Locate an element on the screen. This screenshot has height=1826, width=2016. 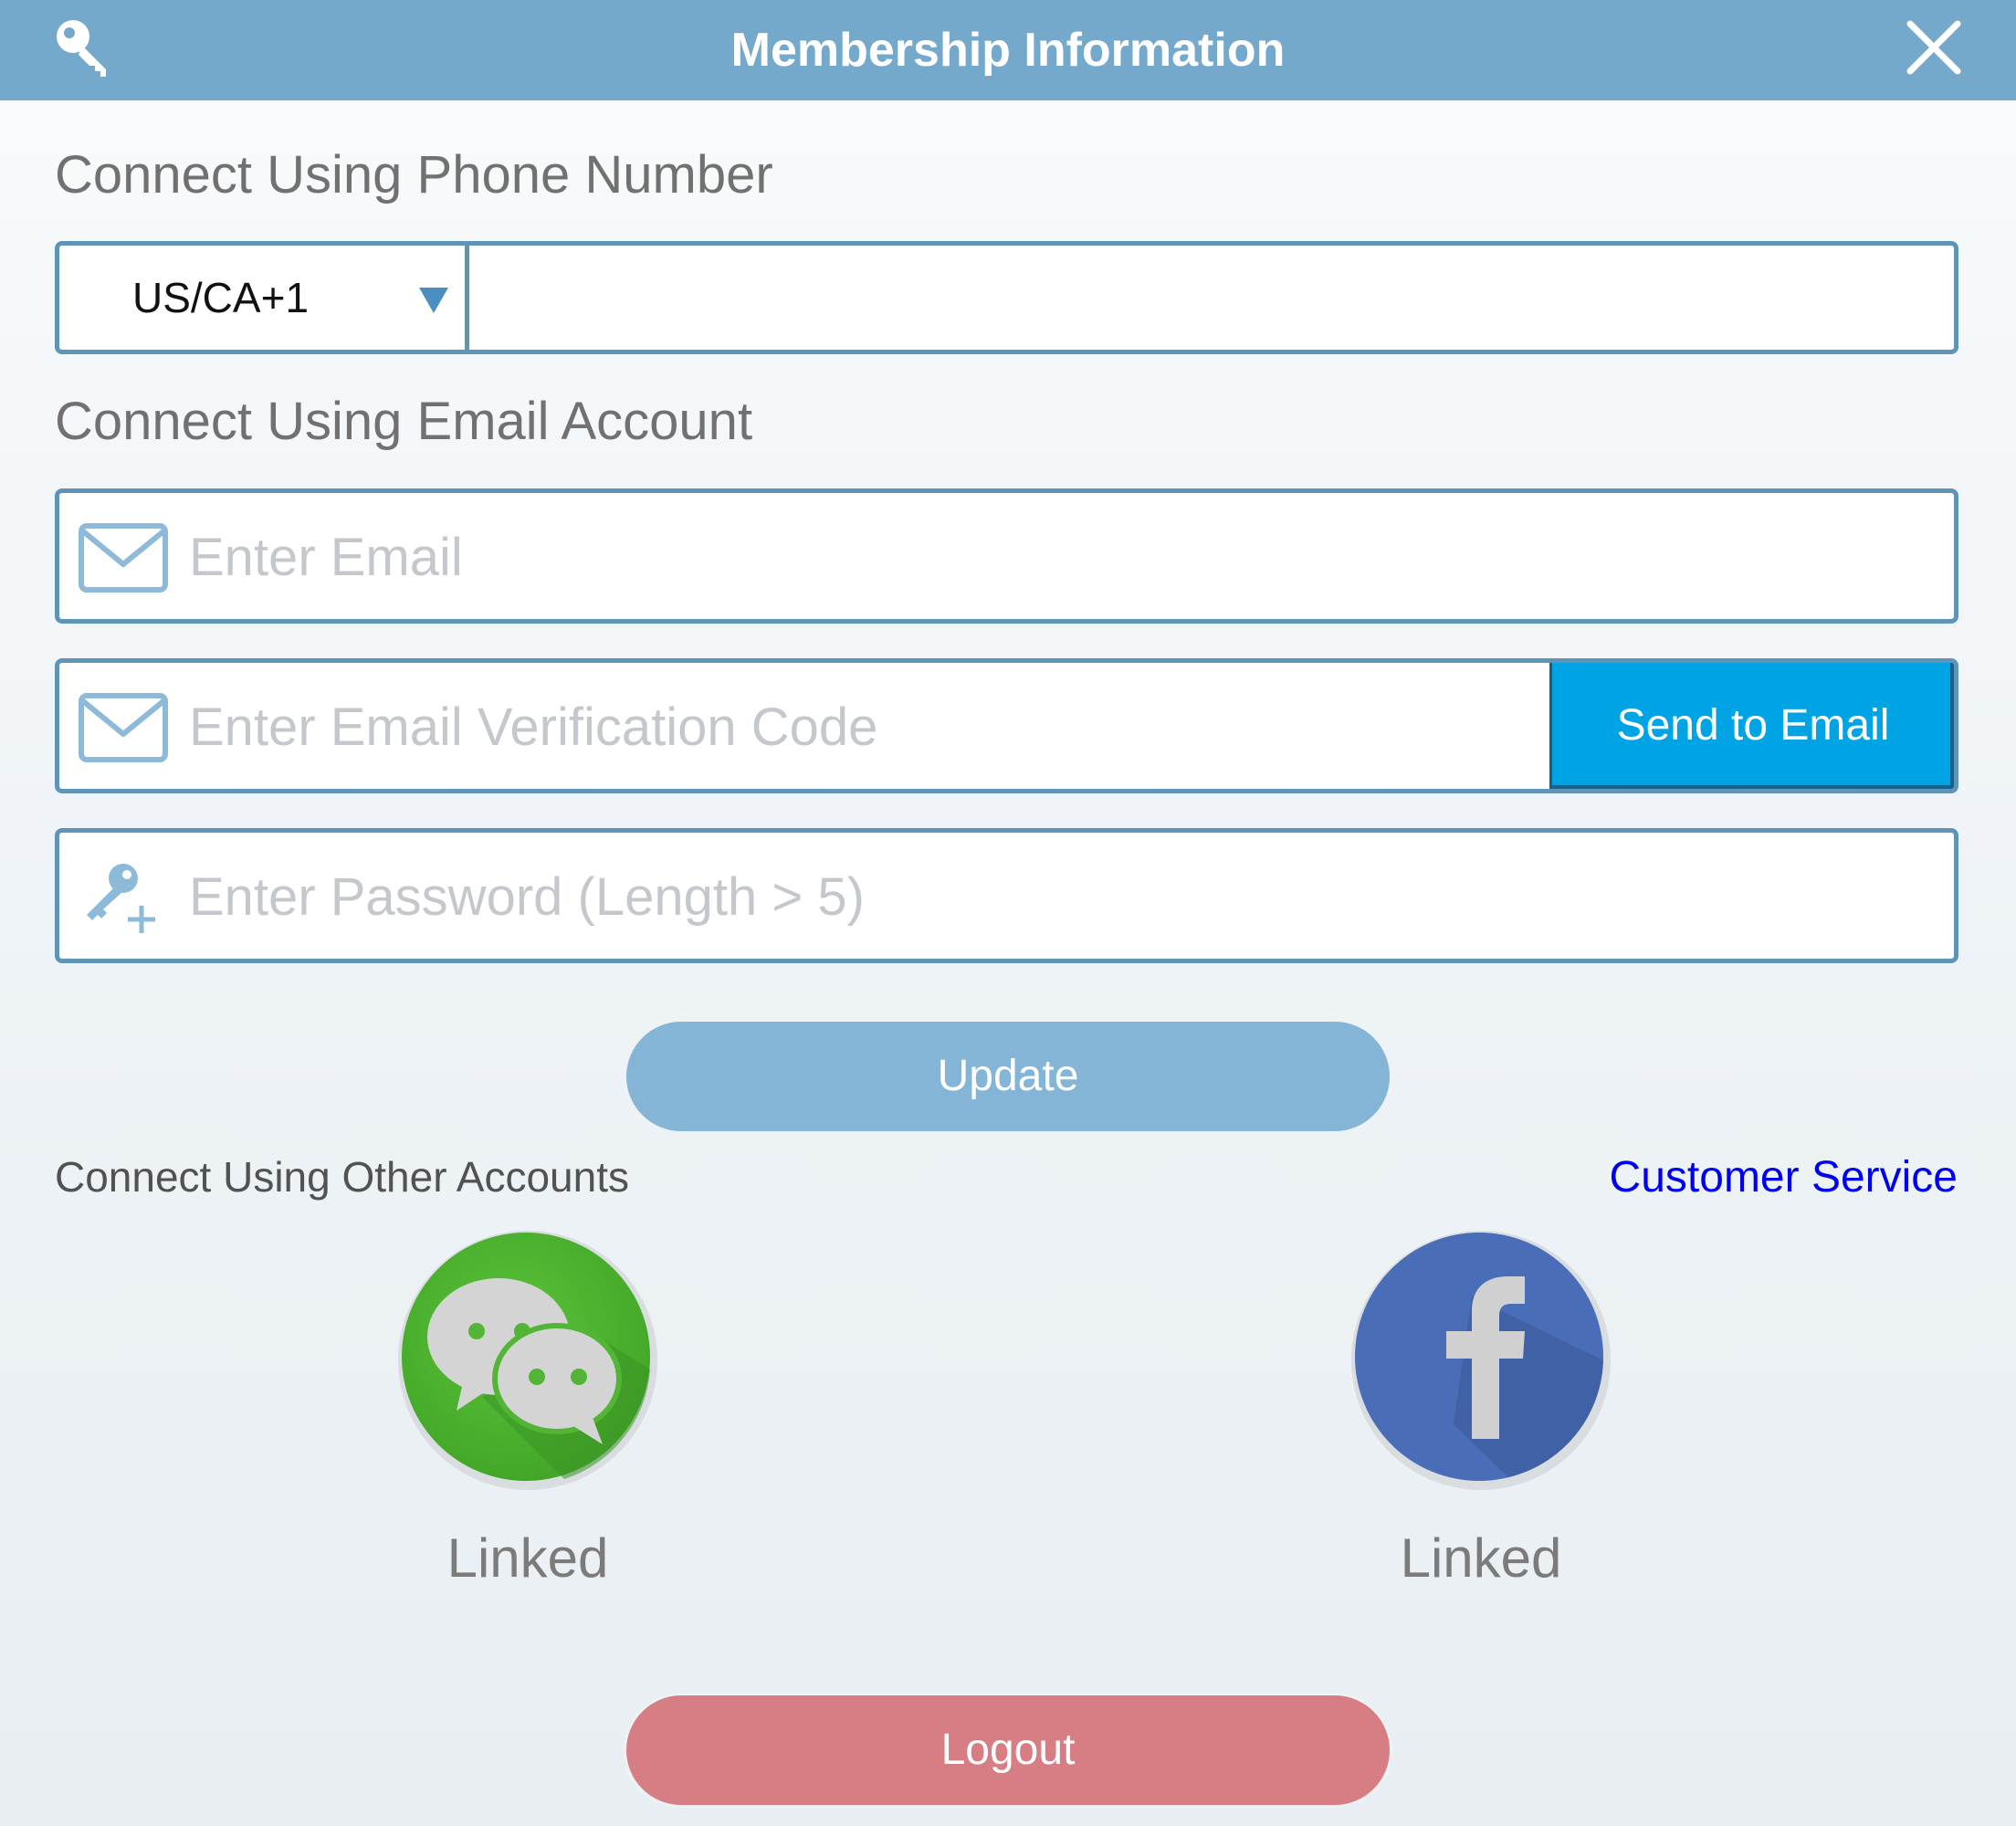
title-bar: Membership Information is located at coordinates (1008, 50).